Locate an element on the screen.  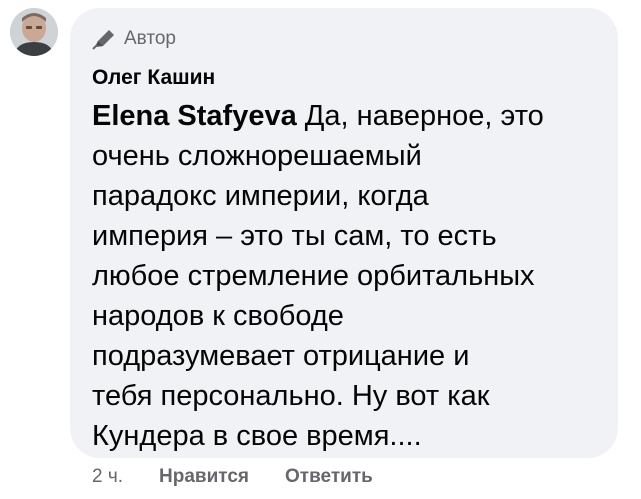
like-button: Нравится is located at coordinates (204, 477).